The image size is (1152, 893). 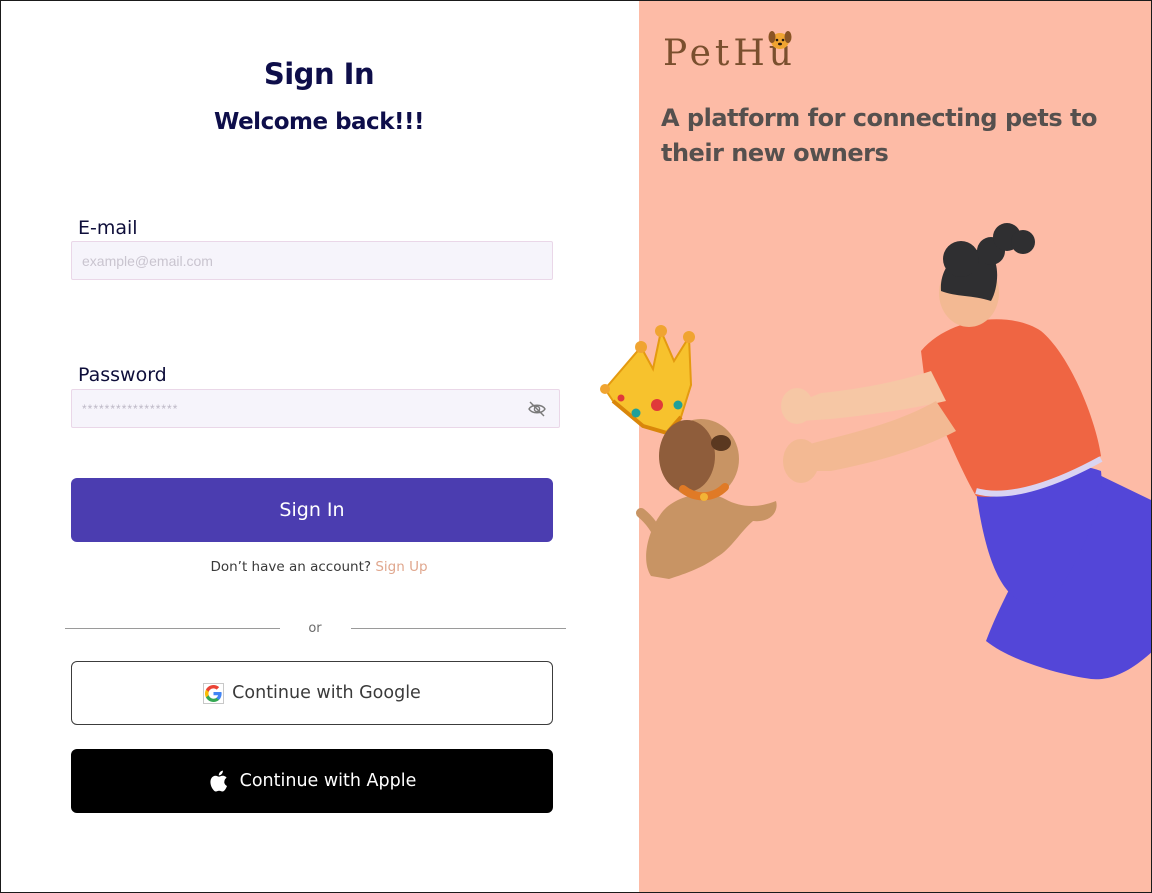 What do you see at coordinates (315, 628) in the screenshot?
I see `divider-or: or` at bounding box center [315, 628].